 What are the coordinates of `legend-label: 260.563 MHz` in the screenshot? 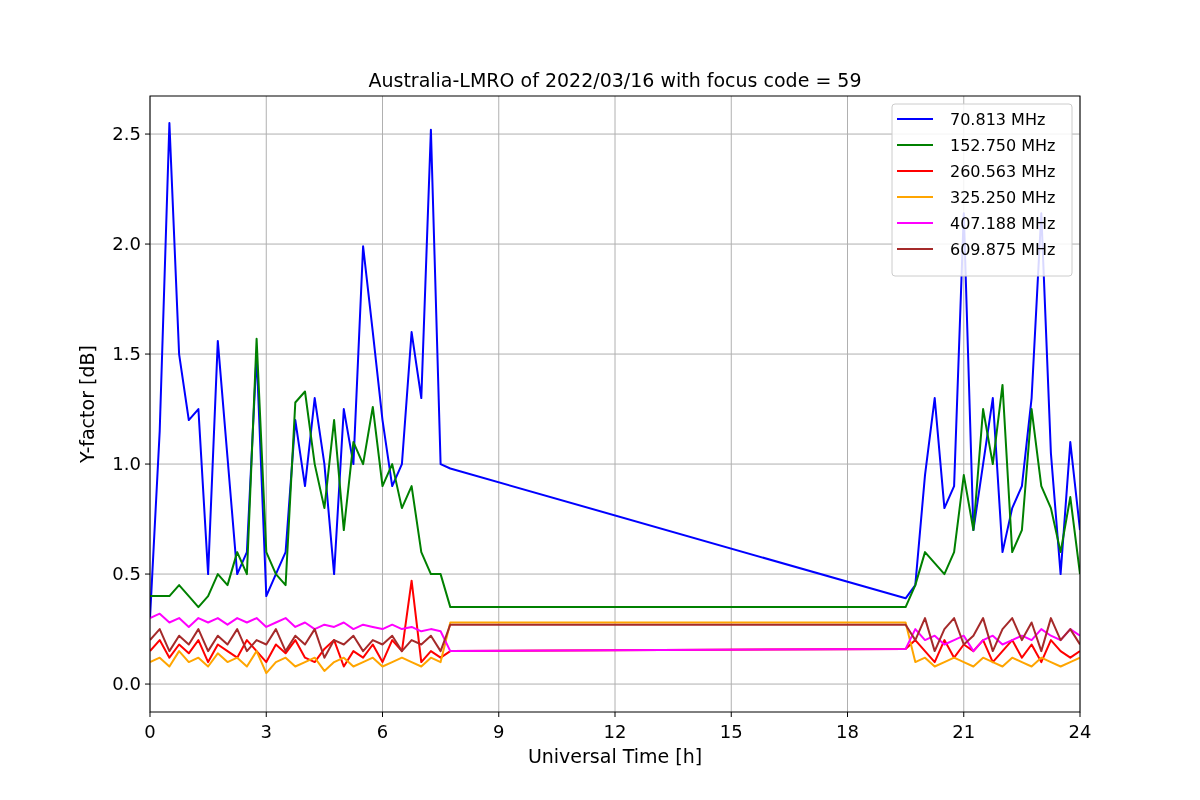 It's located at (1003, 171).